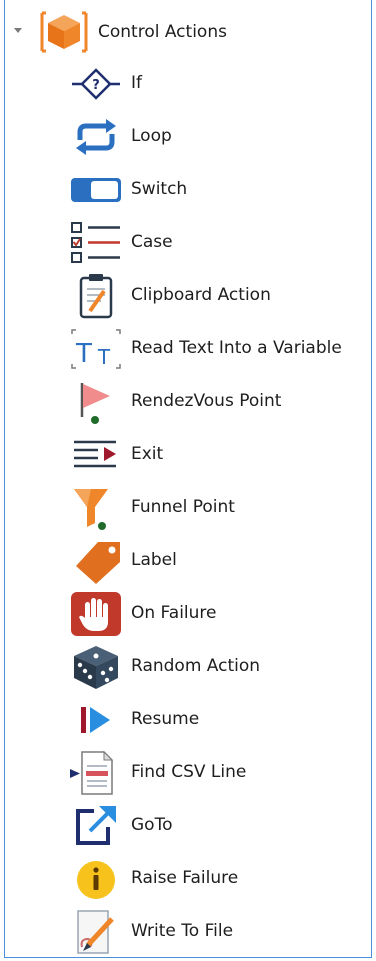 This screenshot has height=961, width=376. Describe the element at coordinates (95, 403) in the screenshot. I see `flag-icon` at that location.